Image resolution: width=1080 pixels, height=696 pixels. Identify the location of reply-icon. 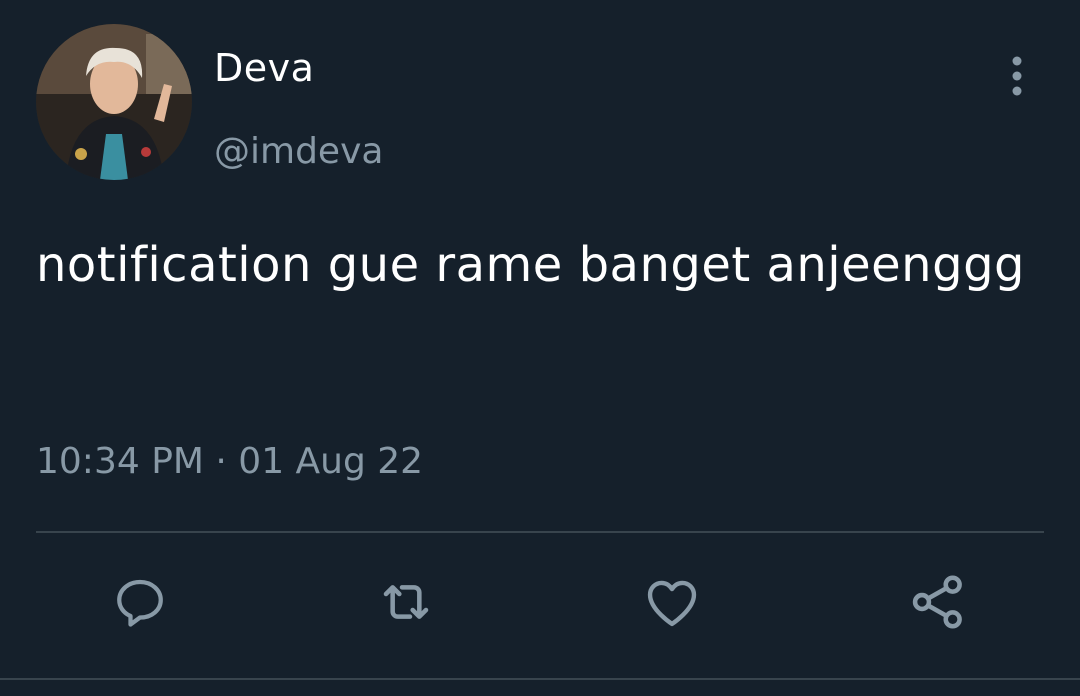
(140, 603).